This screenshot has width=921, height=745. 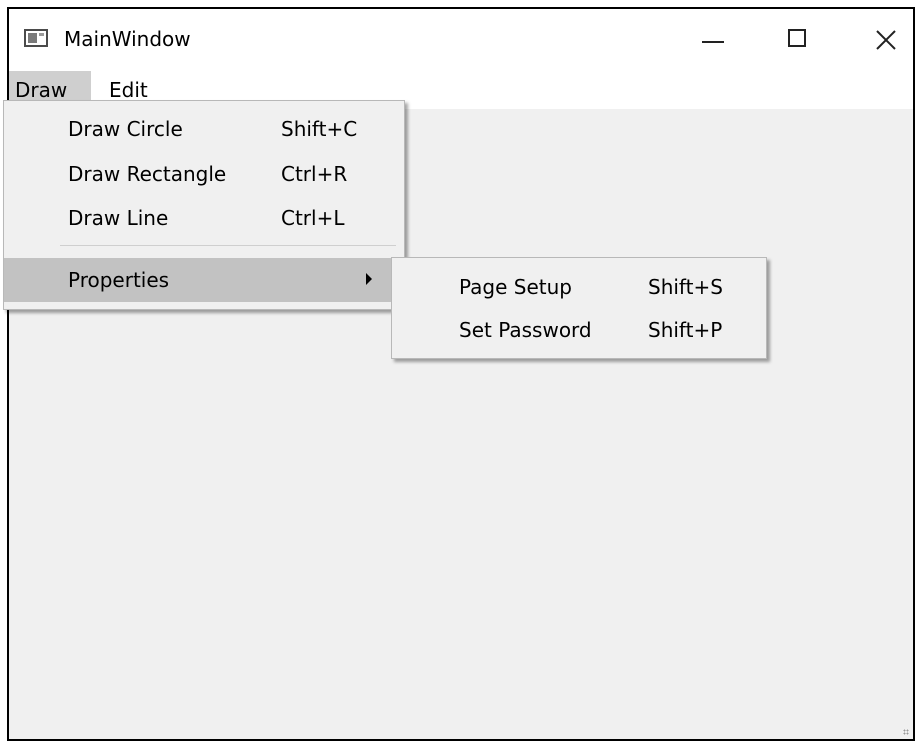 I want to click on menu-item-set-password: Set Password Shift+P, so click(x=579, y=330).